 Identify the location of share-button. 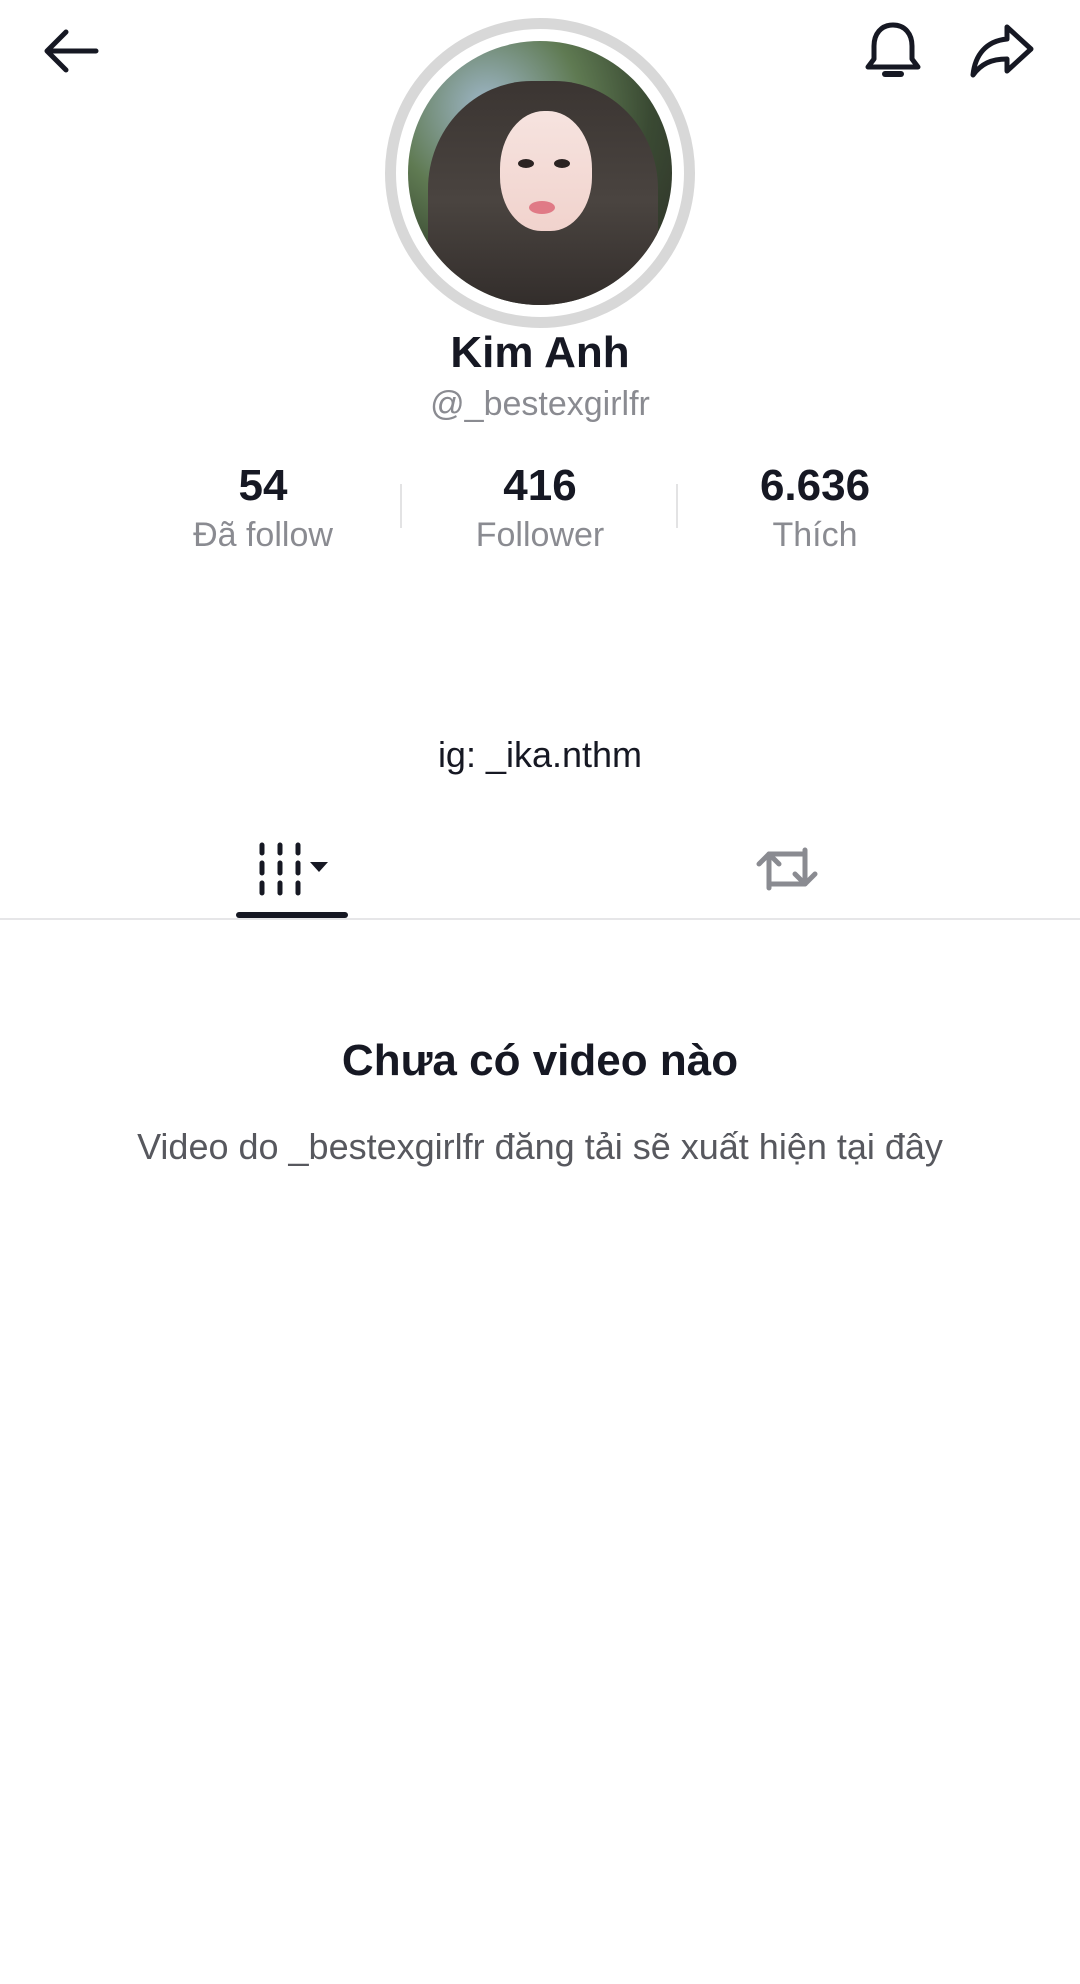
(1002, 51).